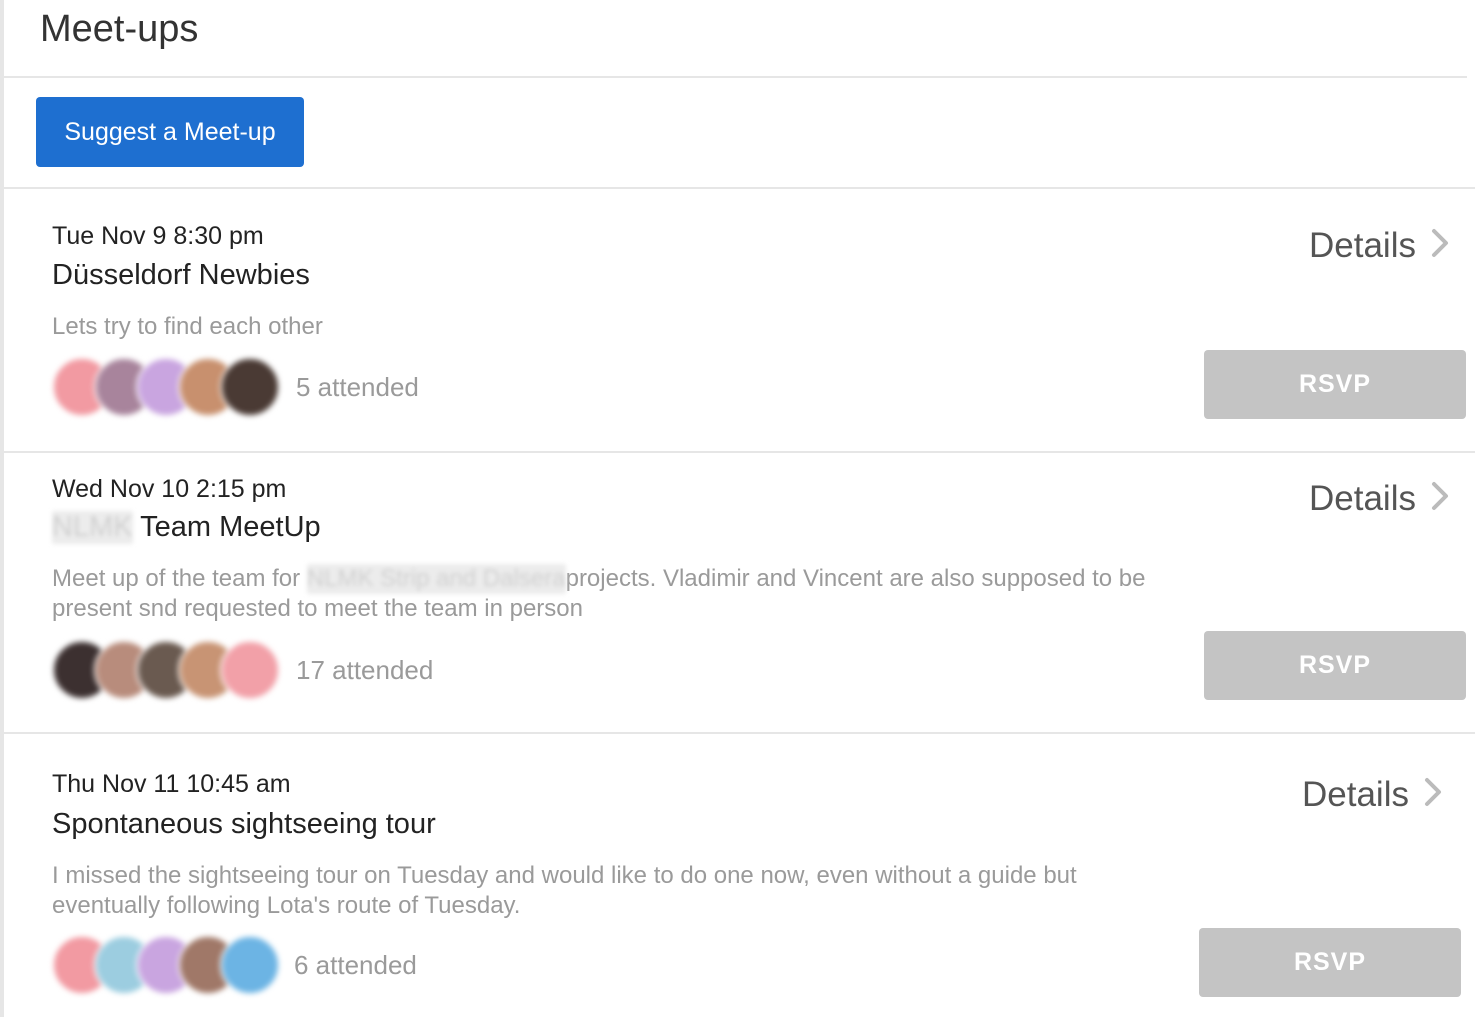 The image size is (1475, 1017). Describe the element at coordinates (230, 527) in the screenshot. I see `meetup-title-text: Team MeetUp` at that location.